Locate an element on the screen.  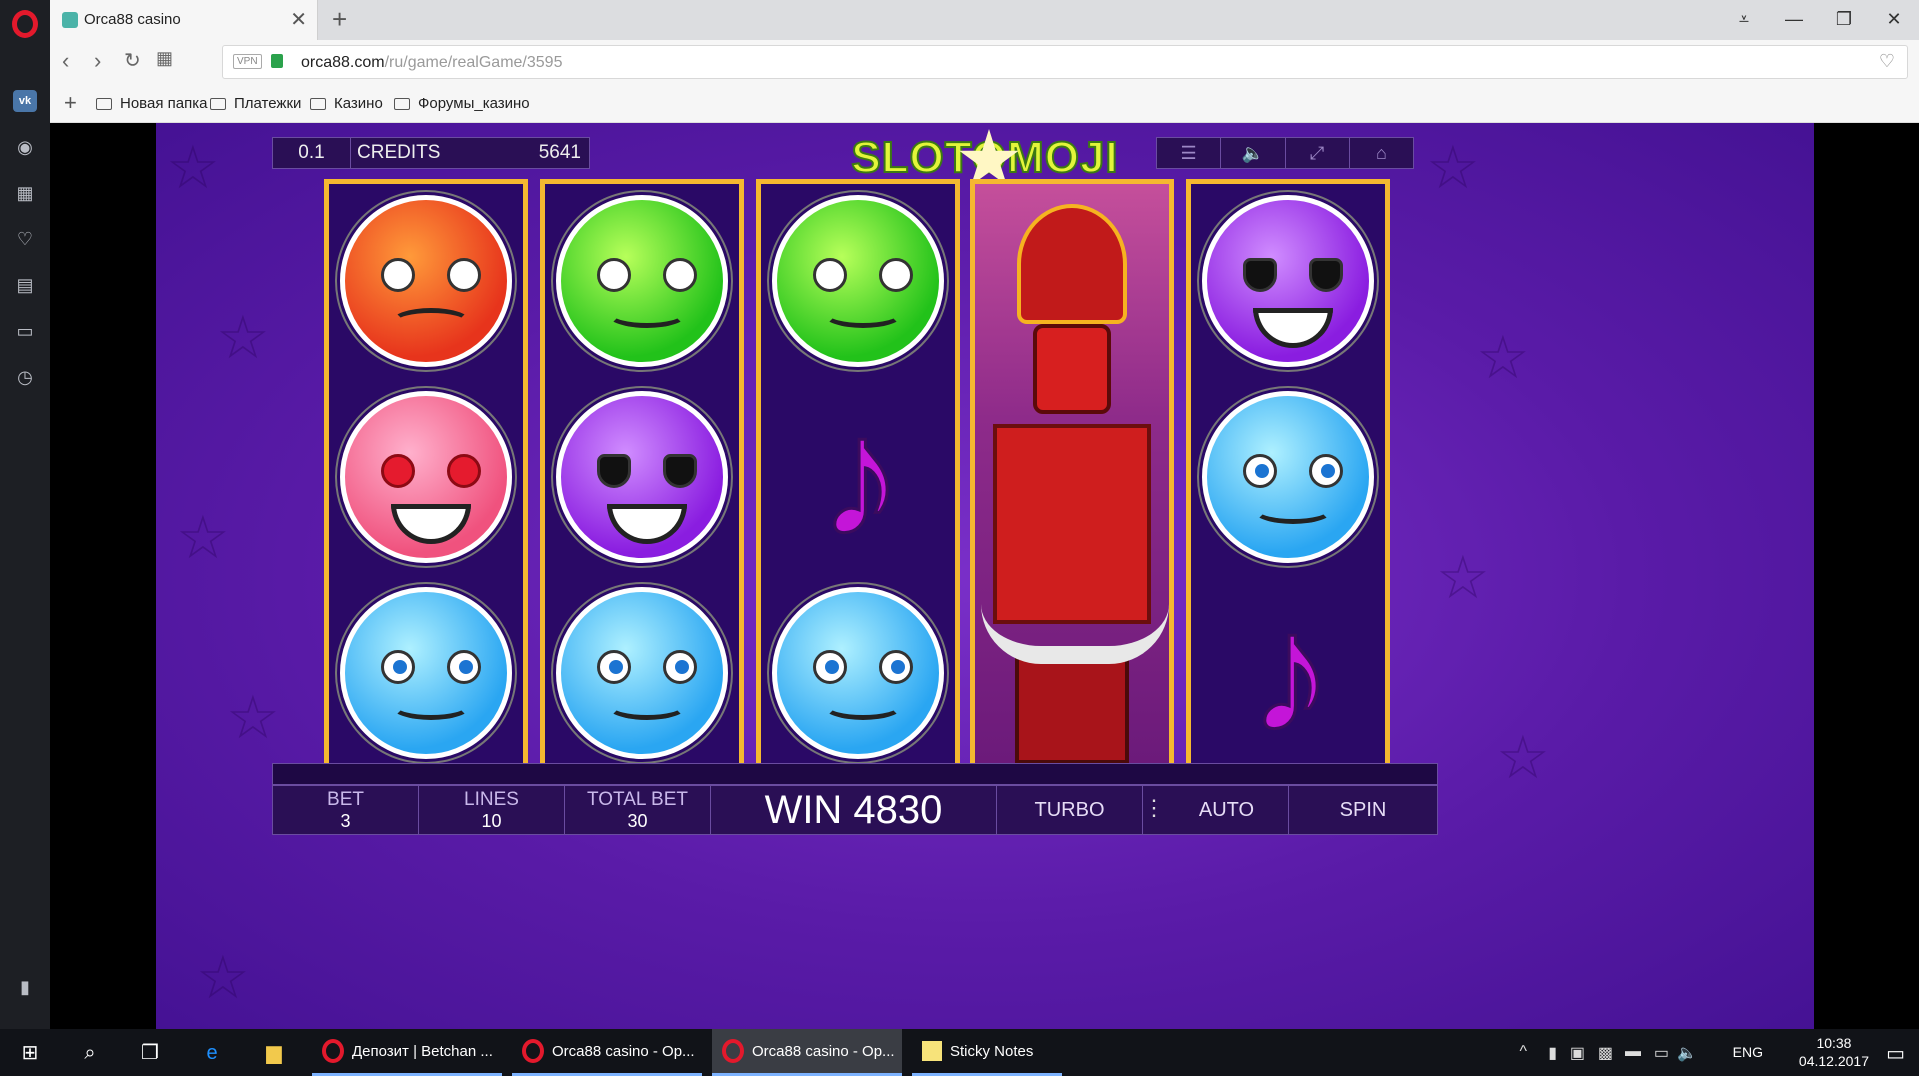
sticky-notes-icon is located at coordinates (932, 1051).